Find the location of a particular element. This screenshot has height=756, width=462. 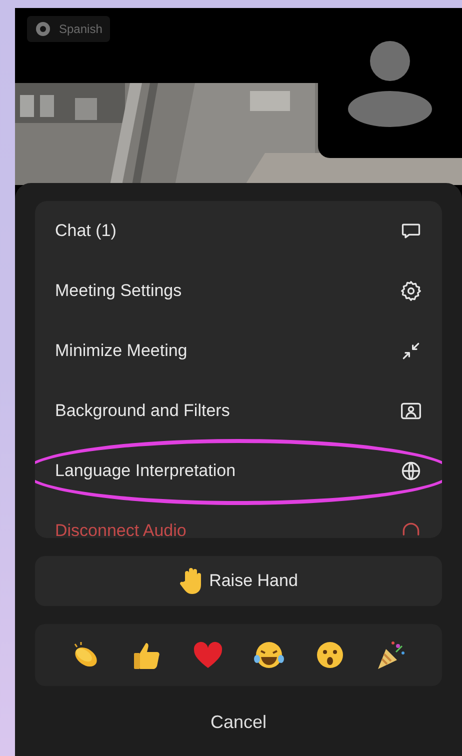

language-label: Spanish is located at coordinates (80, 29).